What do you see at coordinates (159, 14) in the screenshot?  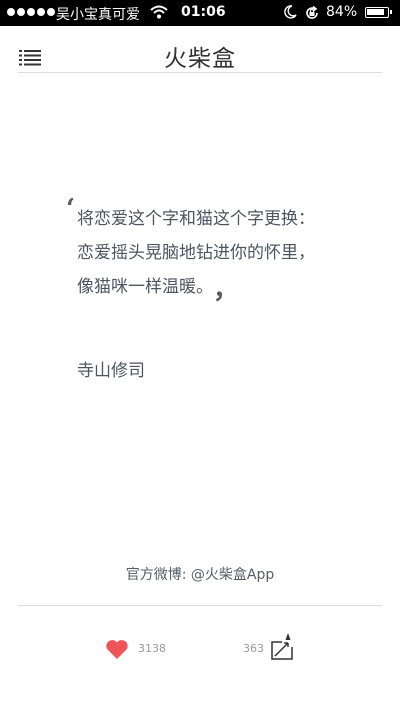 I see `wifi-icon` at bounding box center [159, 14].